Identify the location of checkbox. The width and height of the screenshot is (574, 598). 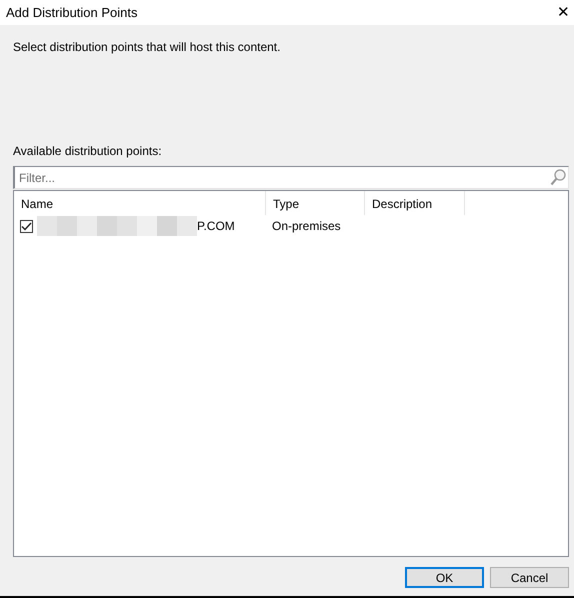
(26, 226).